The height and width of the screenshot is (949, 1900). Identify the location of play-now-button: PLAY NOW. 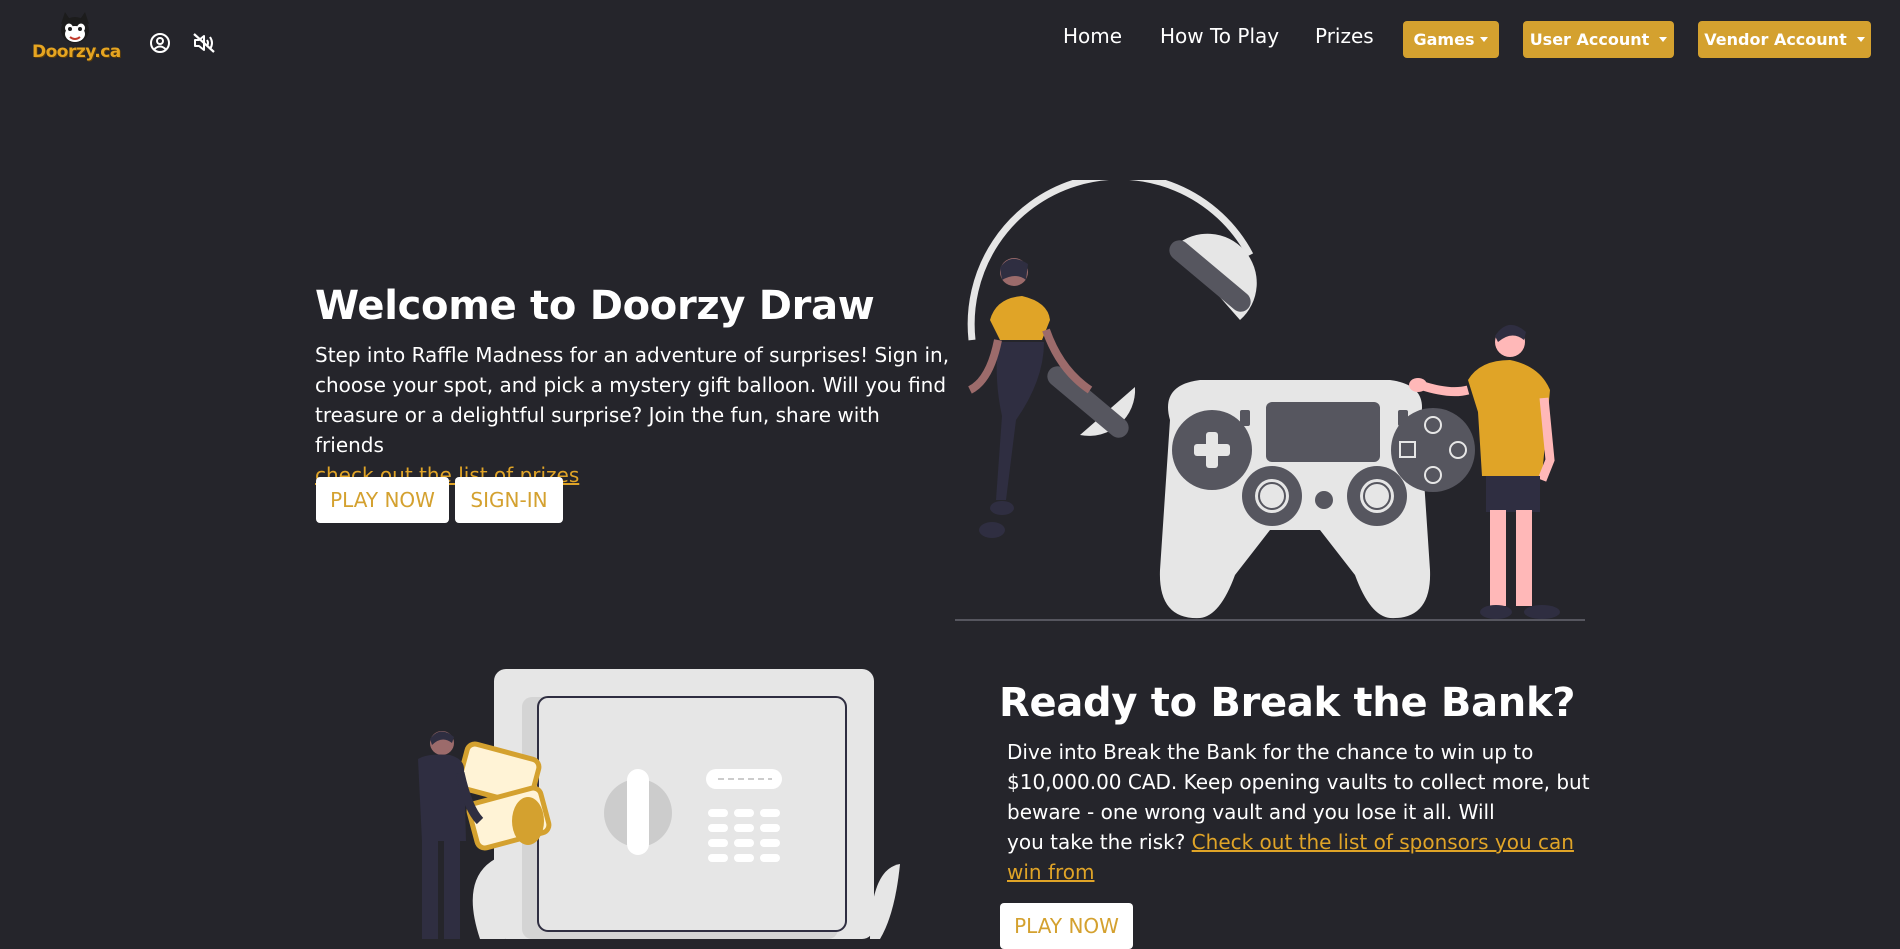
(382, 500).